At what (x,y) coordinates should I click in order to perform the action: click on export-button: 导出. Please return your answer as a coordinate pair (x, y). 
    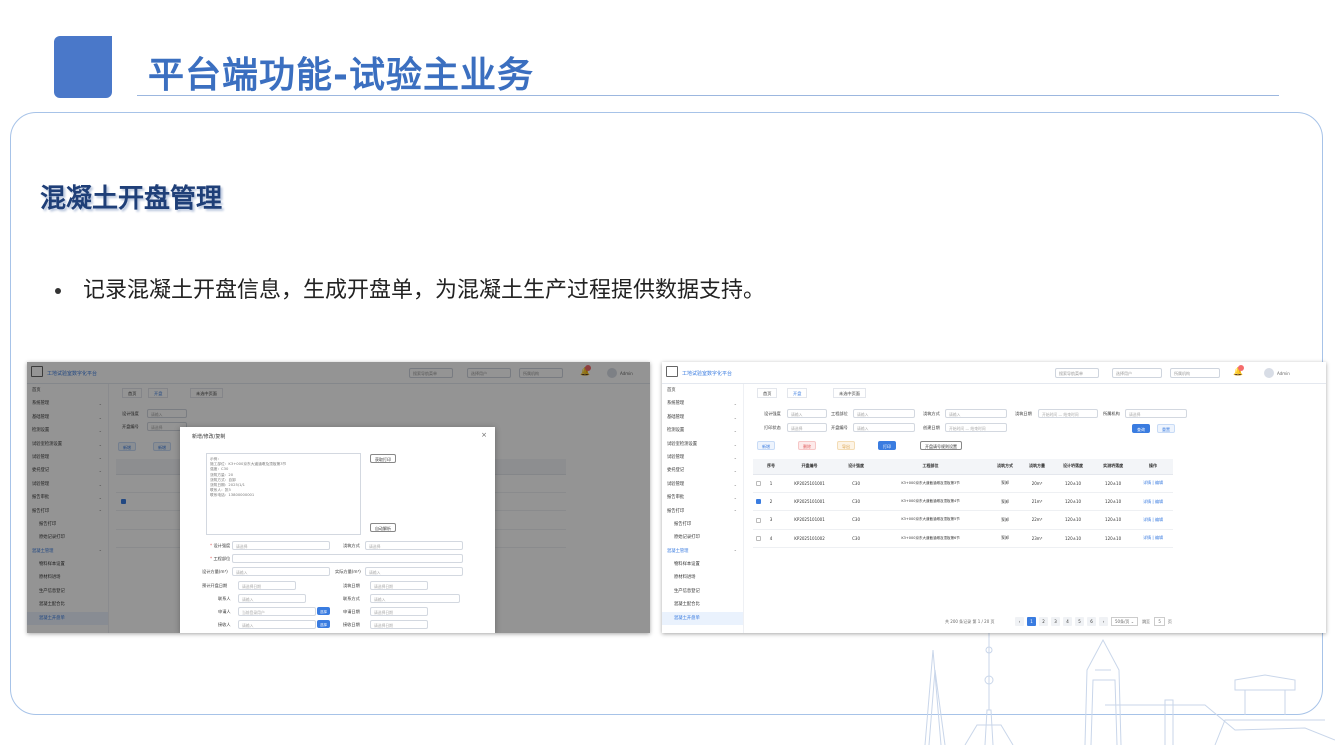
    Looking at the image, I should click on (846, 445).